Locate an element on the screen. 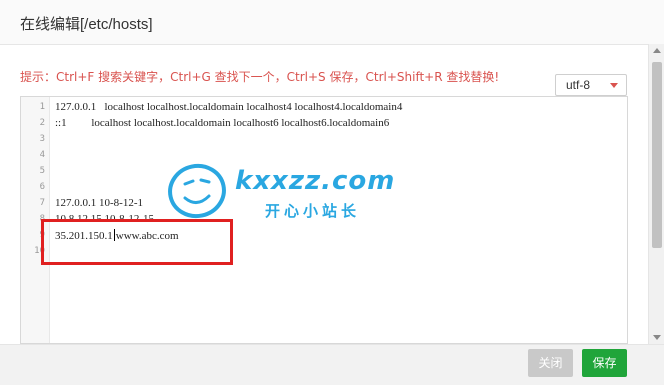 Image resolution: width=664 pixels, height=385 pixels. line-number: 1 is located at coordinates (42, 107).